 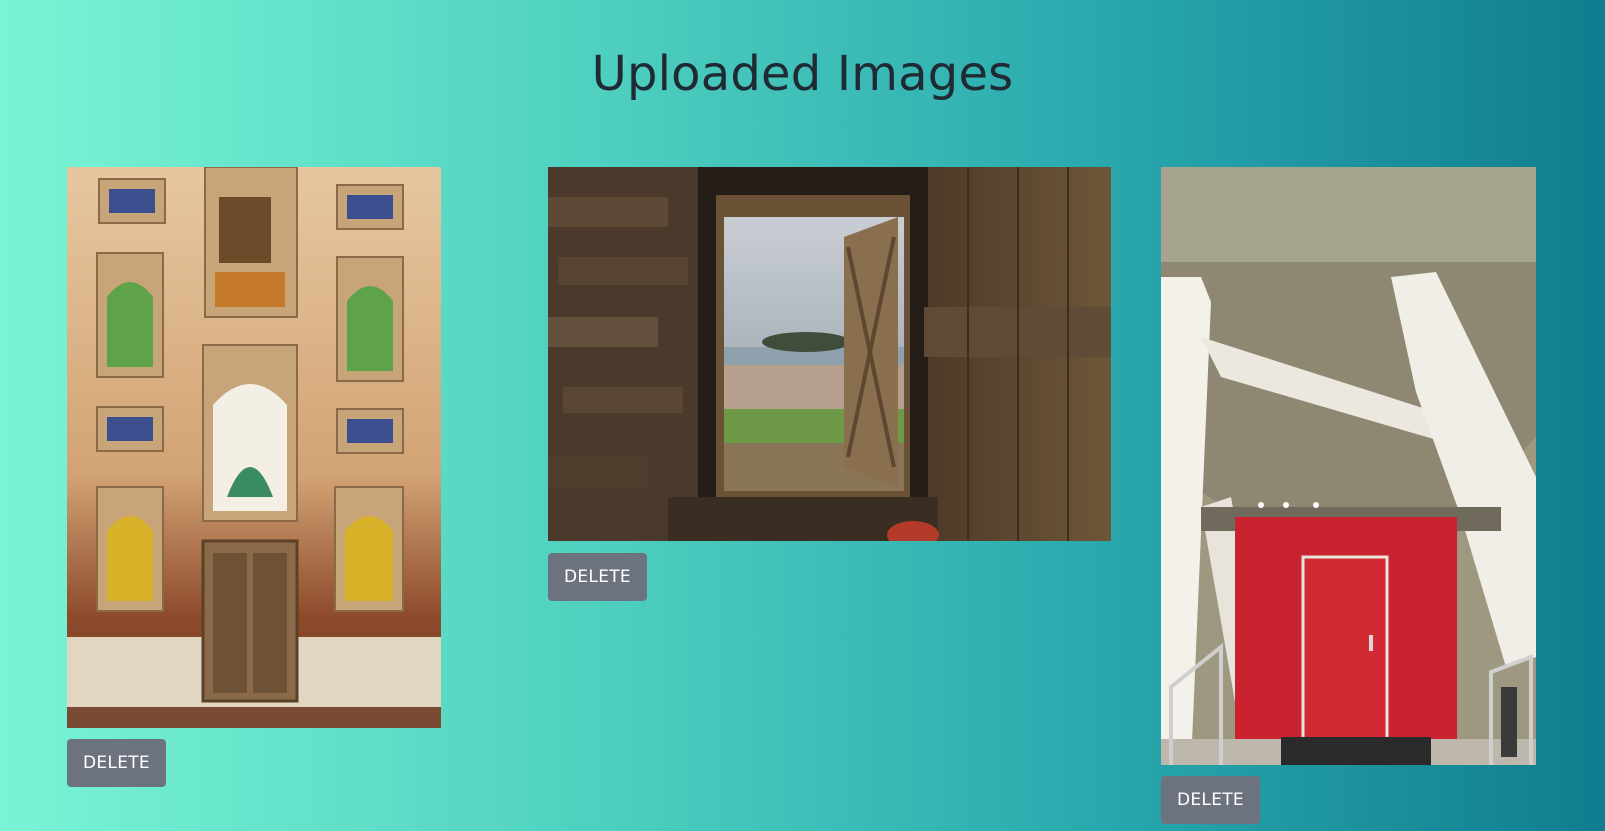 I want to click on page-title: Uploaded Images, so click(x=802, y=74).